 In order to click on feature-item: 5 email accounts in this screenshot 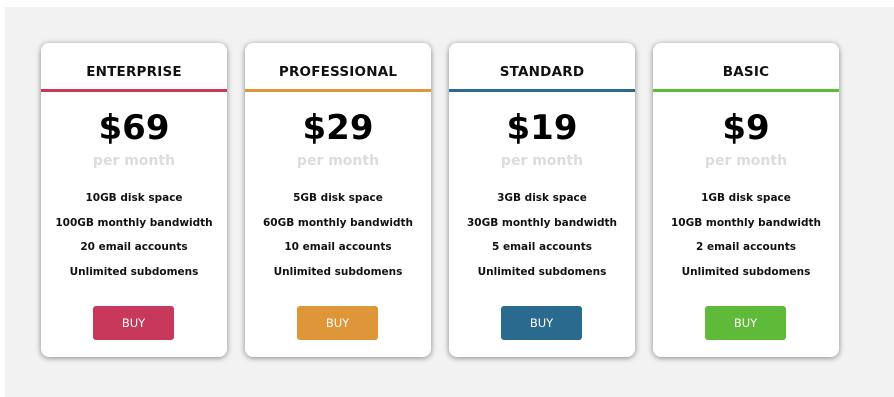, I will do `click(542, 247)`.